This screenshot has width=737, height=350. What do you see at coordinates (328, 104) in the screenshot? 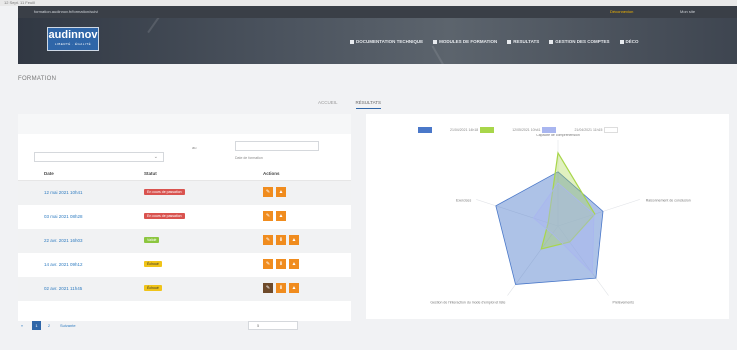
I see `tab-0: ACCUEIL` at bounding box center [328, 104].